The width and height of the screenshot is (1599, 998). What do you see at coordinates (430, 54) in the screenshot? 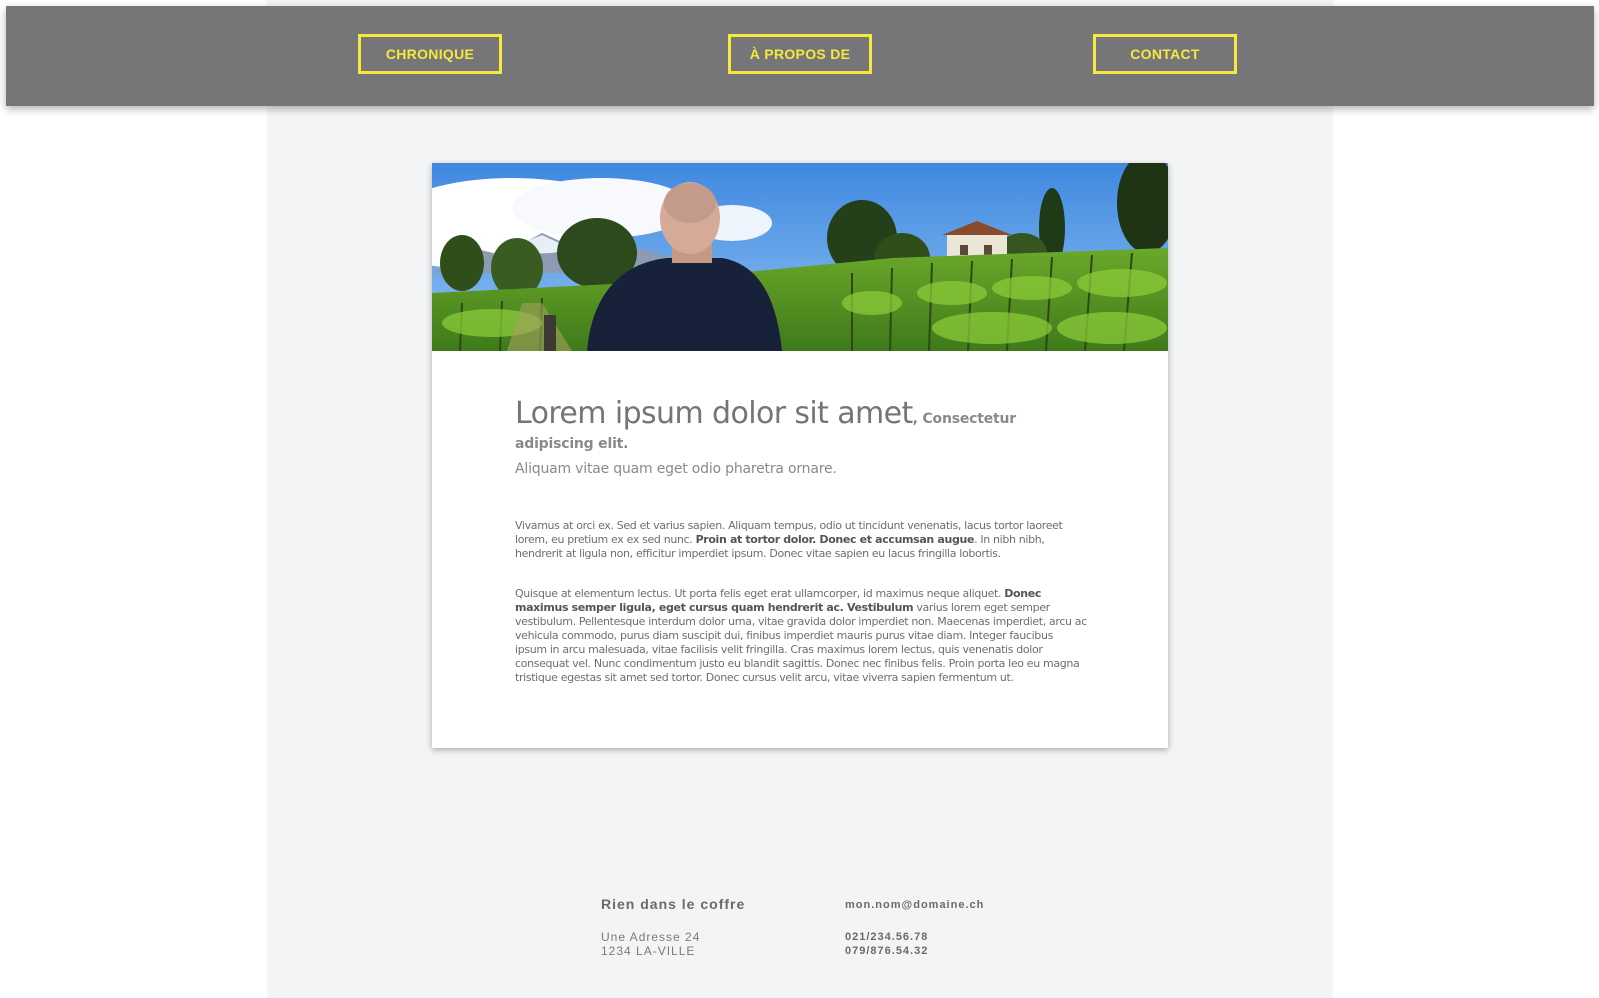
I see `nav-chronique-button: CHRONIQUE` at bounding box center [430, 54].